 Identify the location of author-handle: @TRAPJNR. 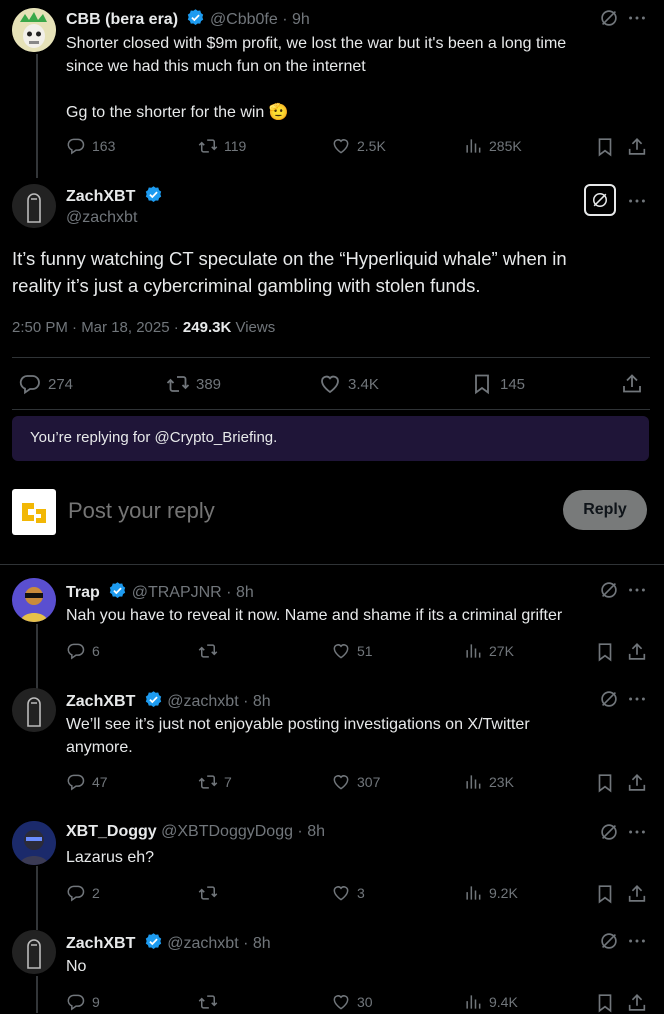
(177, 592).